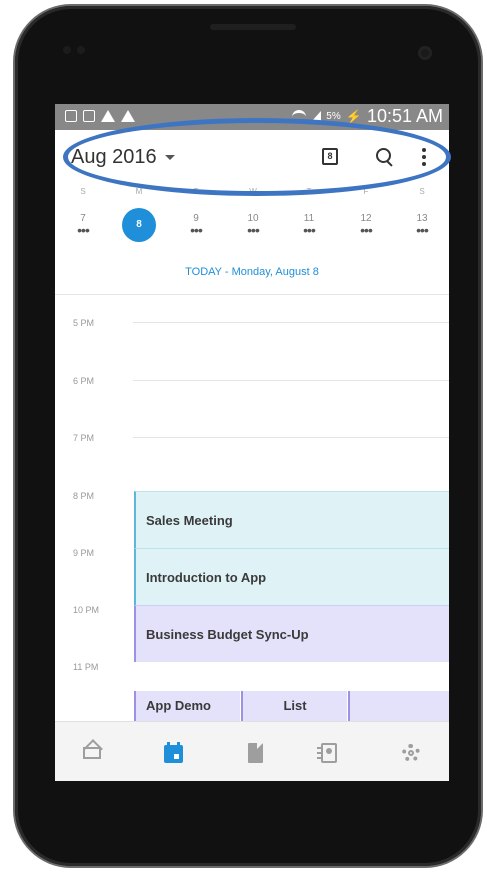 This screenshot has width=487, height=872. Describe the element at coordinates (100, 116) in the screenshot. I see `notification-icons` at that location.